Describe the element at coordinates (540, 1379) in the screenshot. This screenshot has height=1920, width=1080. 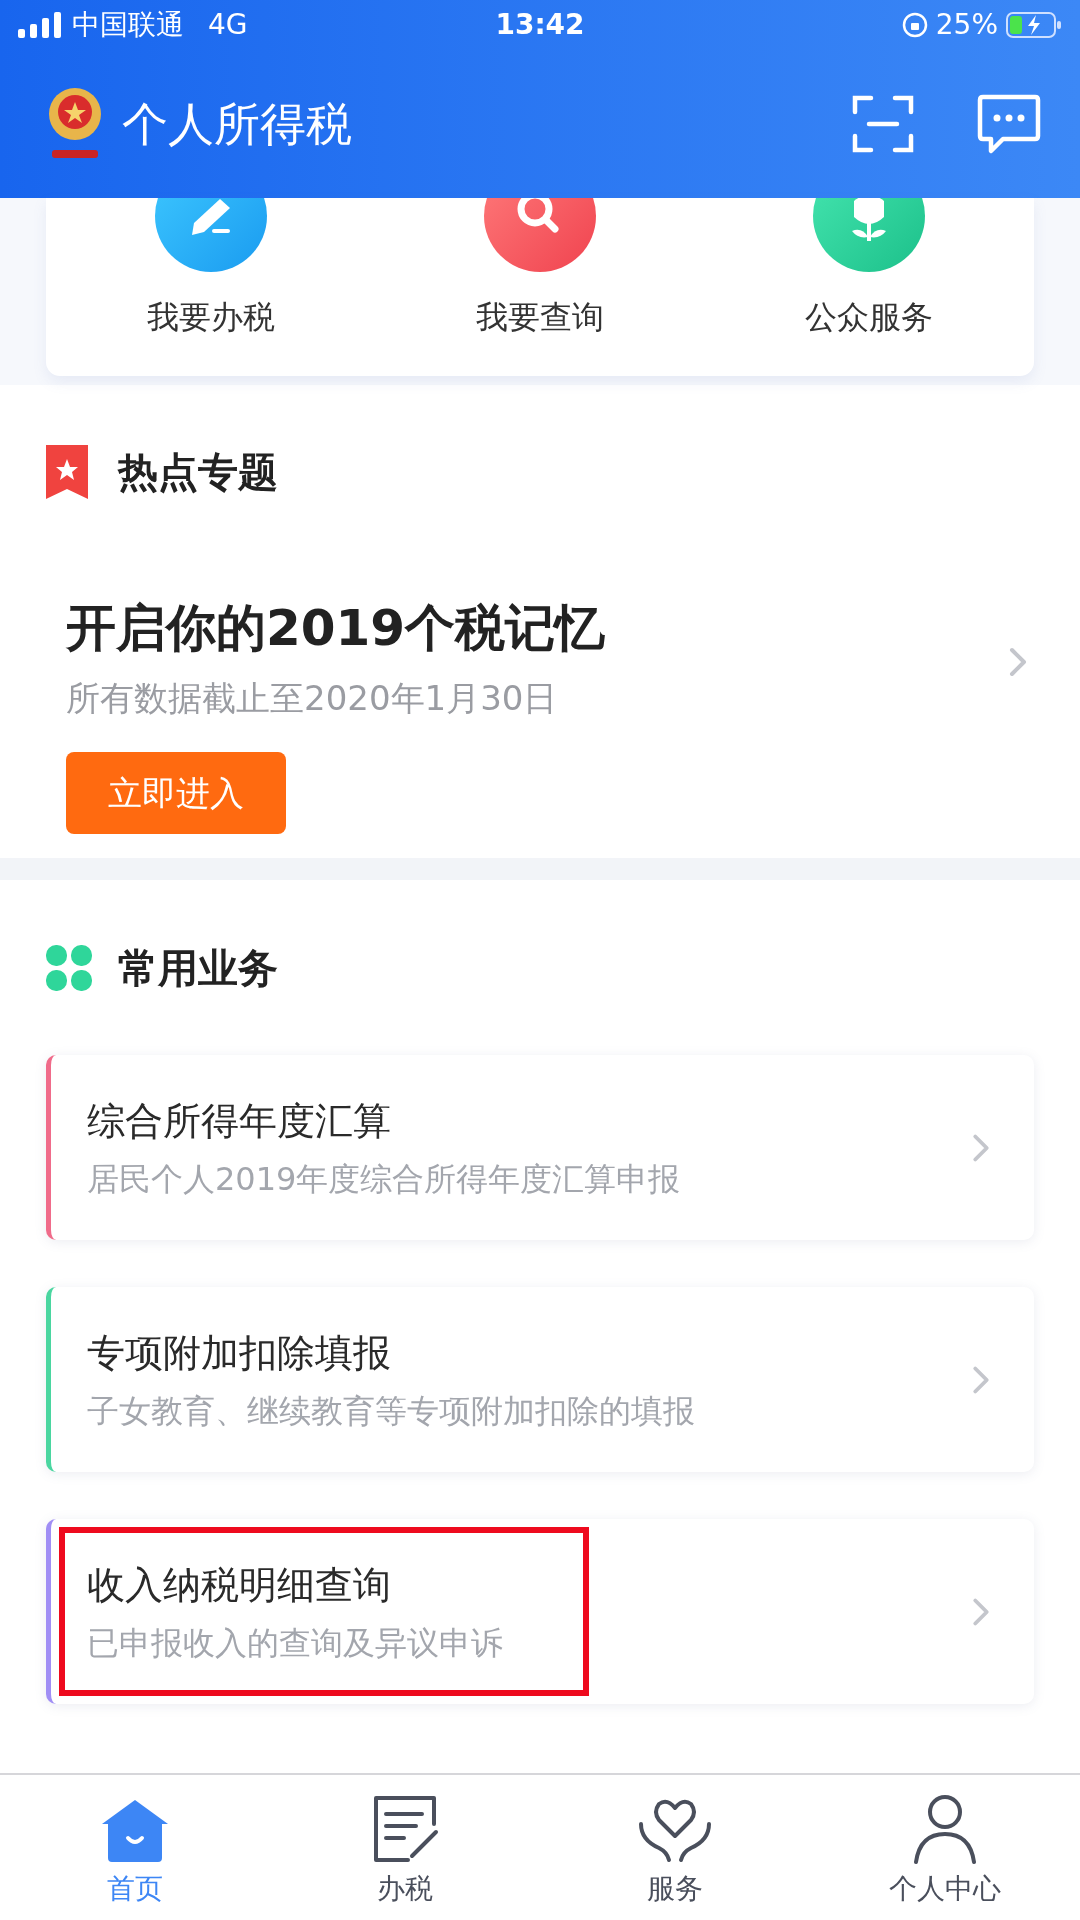
I see `service-card: 专项附加扣除填报 子女教育、继续教育等专项附加扣除的填报` at that location.